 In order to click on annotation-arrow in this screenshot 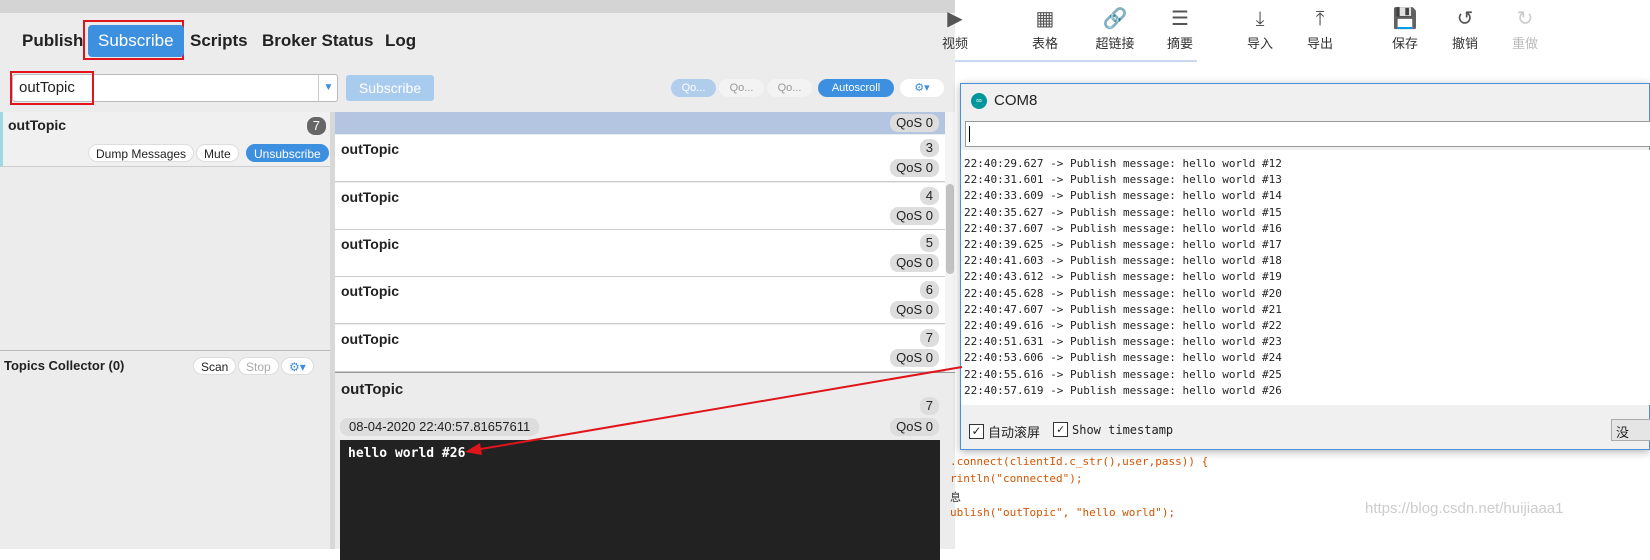, I will do `click(714, 410)`.